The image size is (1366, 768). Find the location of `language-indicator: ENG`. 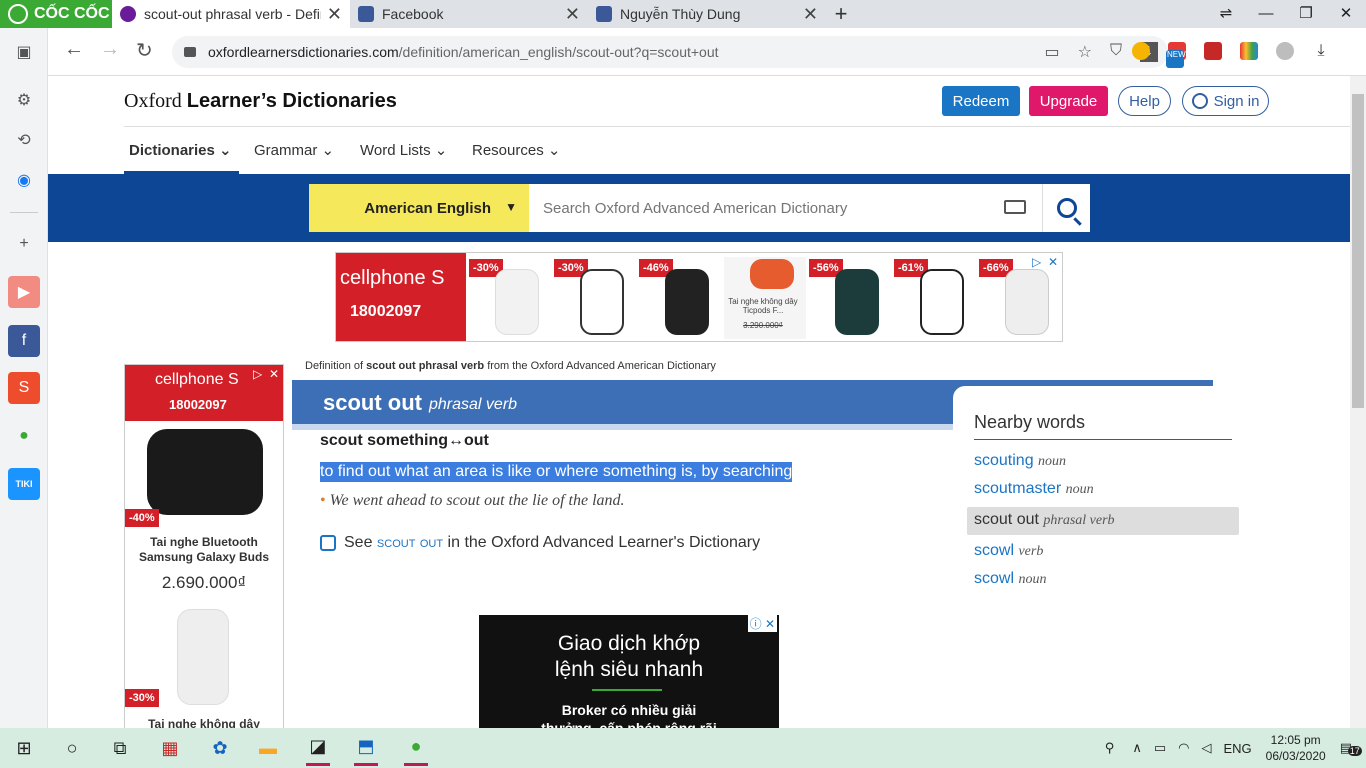

language-indicator: ENG is located at coordinates (1237, 748).